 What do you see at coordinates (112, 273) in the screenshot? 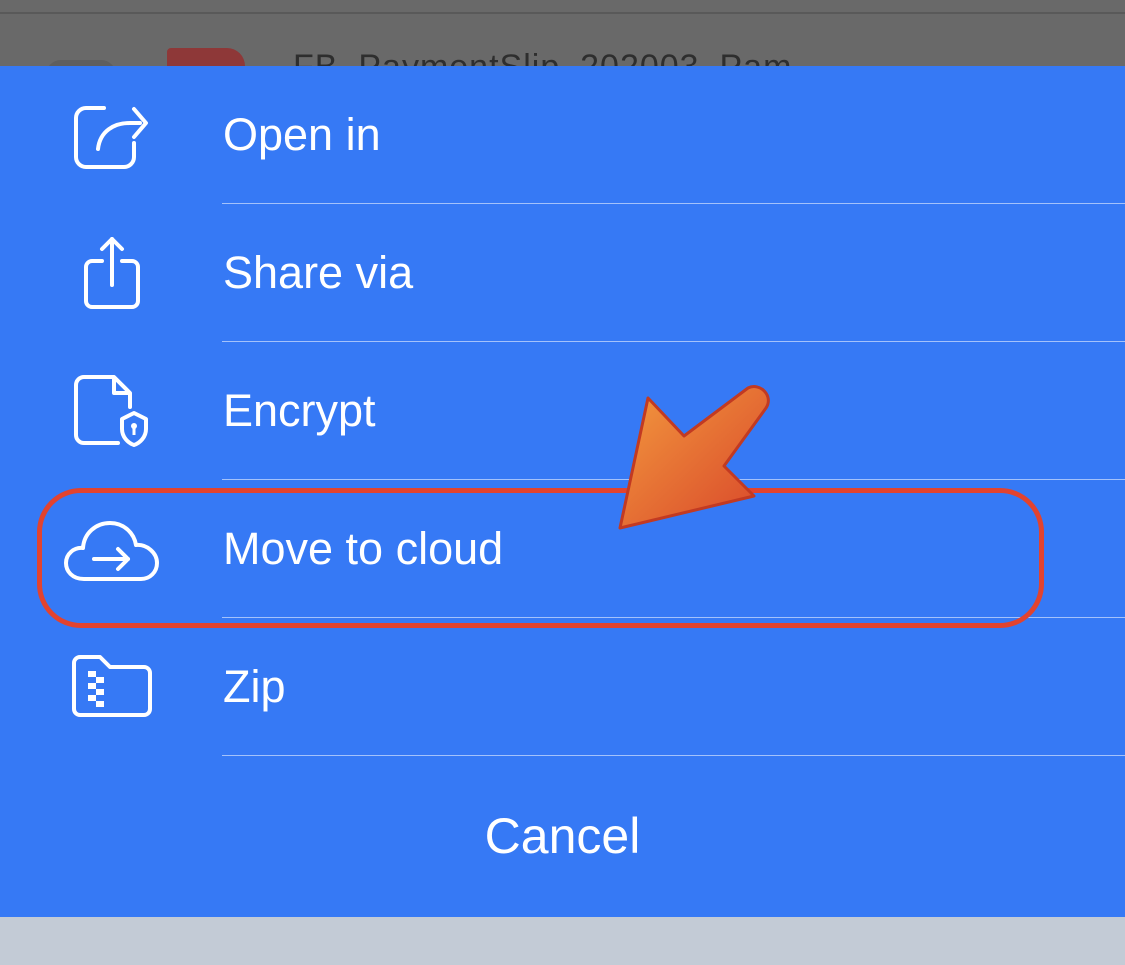
I see `share-icon` at bounding box center [112, 273].